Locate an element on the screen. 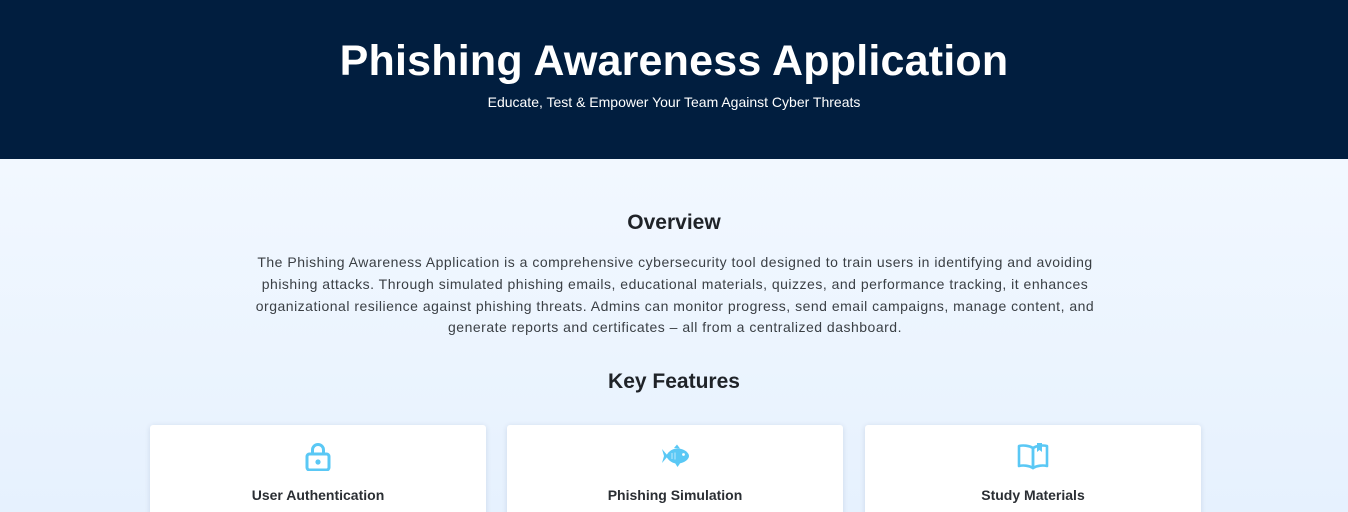 The image size is (1348, 512). feature-card-title: Phishing Simulation is located at coordinates (675, 495).